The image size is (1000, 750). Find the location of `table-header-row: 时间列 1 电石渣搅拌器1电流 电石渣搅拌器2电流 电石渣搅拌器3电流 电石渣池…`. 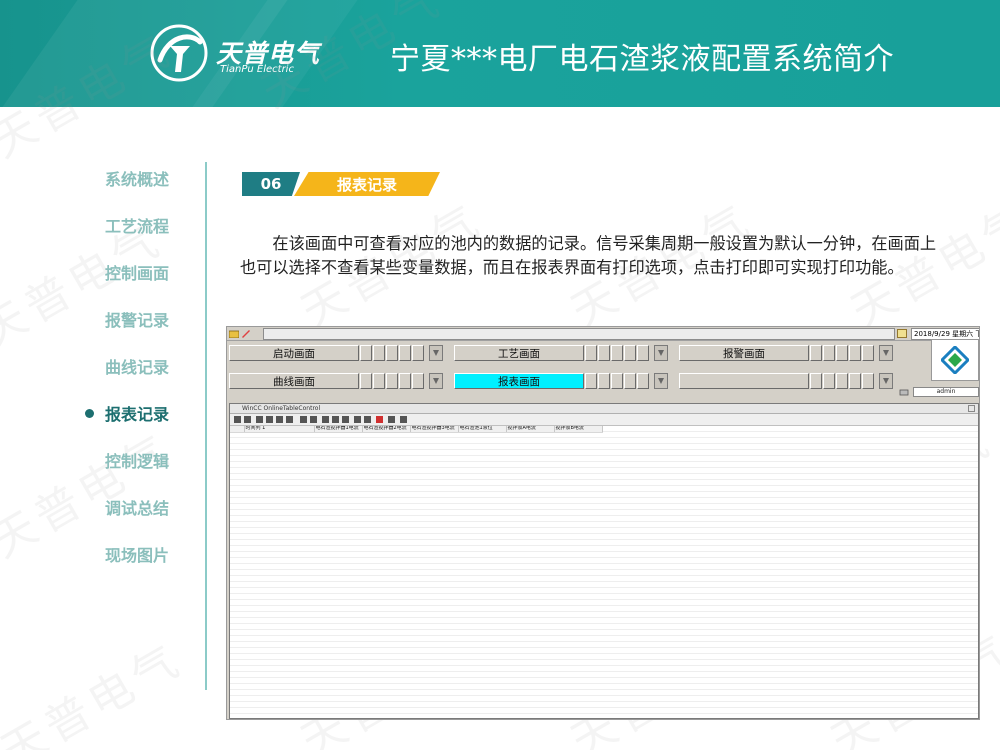

table-header-row: 时间列 1 电石渣搅拌器1电流 电石渣搅拌器2电流 电石渣搅拌器3电流 电石渣池… is located at coordinates (416, 429).